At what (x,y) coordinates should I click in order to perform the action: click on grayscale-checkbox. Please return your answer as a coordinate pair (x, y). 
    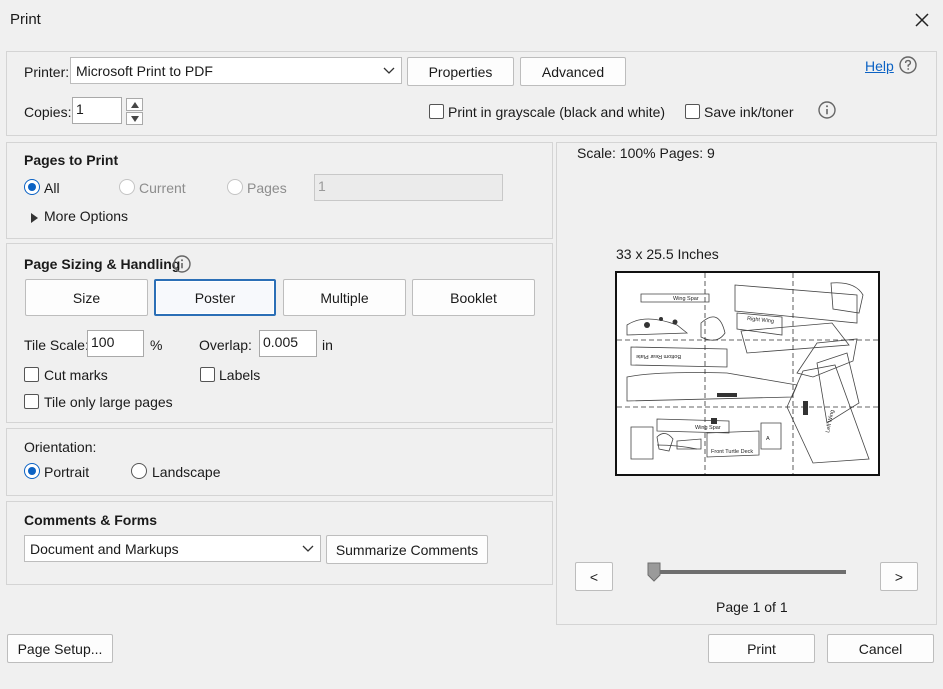
    Looking at the image, I should click on (436, 111).